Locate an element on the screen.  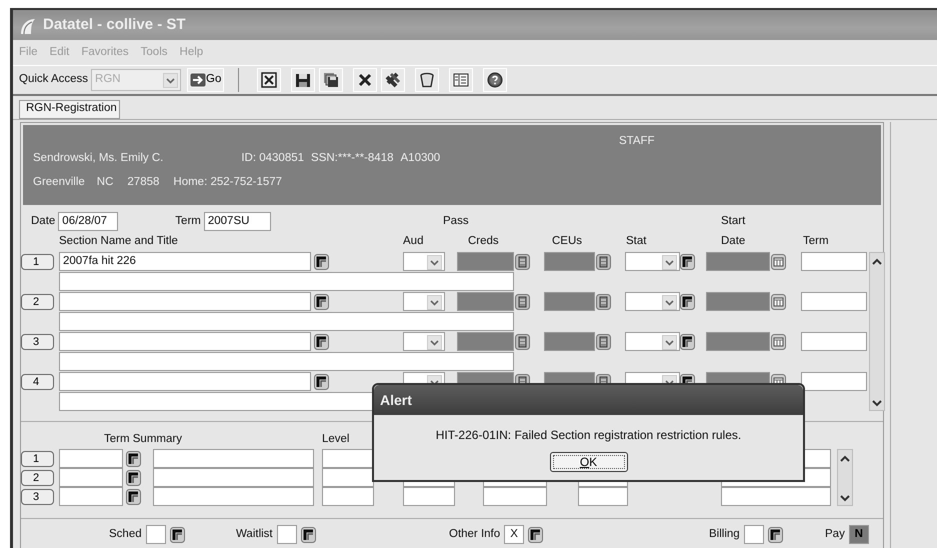
section-name-field: 2007fa hit 226 is located at coordinates (185, 261).